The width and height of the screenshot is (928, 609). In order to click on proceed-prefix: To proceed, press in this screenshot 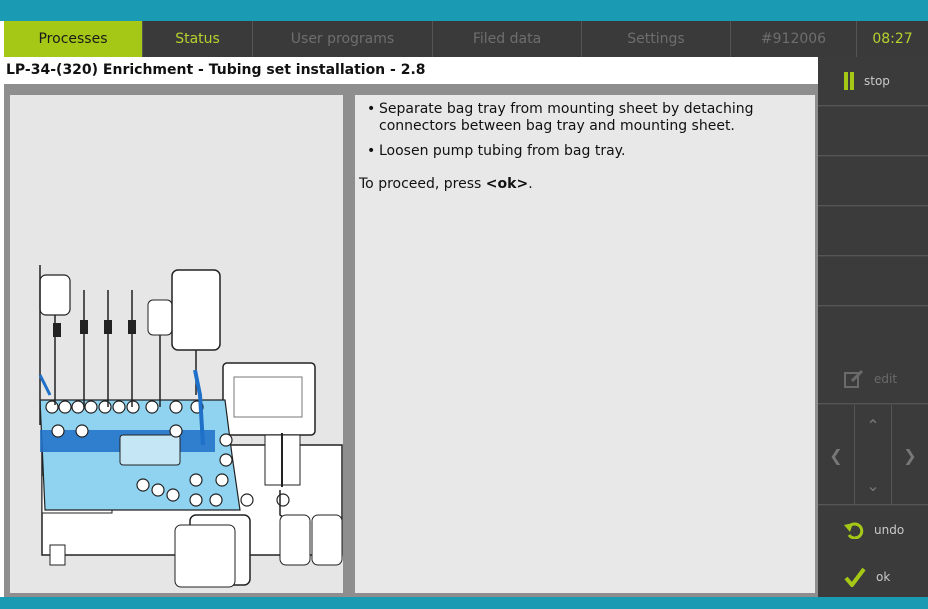, I will do `click(422, 184)`.